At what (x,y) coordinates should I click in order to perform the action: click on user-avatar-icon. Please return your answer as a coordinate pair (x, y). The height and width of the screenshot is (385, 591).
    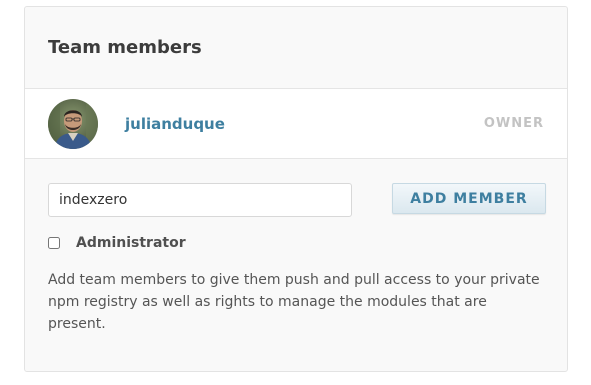
    Looking at the image, I should click on (73, 123).